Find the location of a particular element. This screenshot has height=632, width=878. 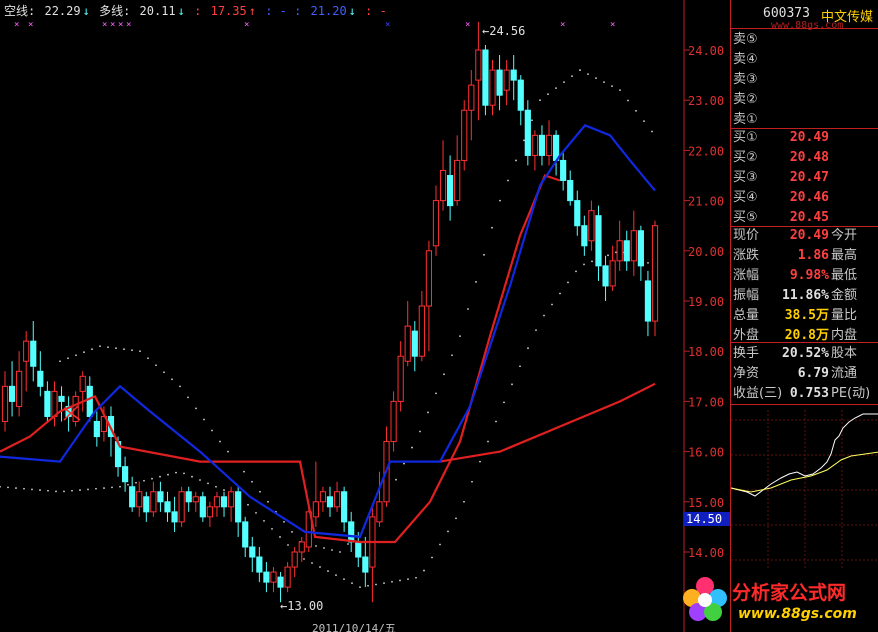

site-logo: 分析家公式网 www.88gs.com is located at coordinates (779, 602).